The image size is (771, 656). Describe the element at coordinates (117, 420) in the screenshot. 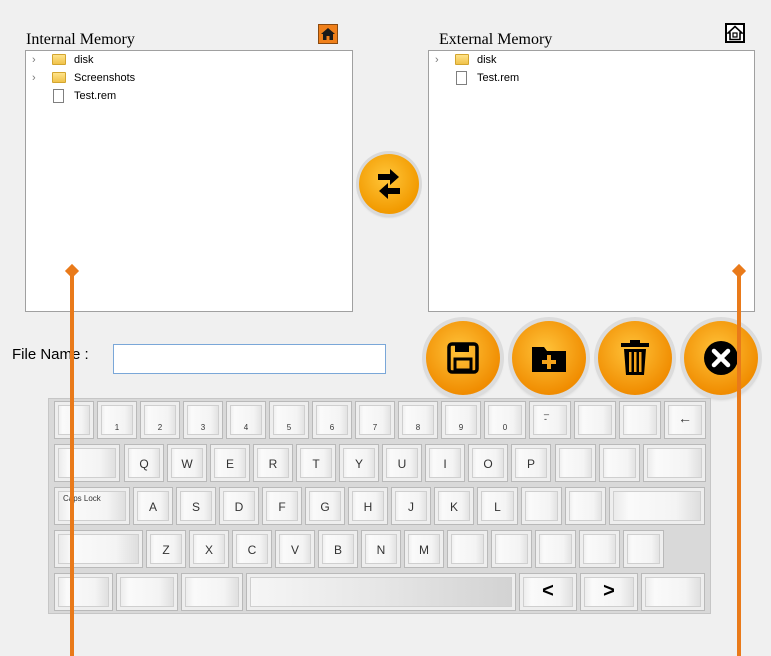

I see `key-1: 1` at that location.